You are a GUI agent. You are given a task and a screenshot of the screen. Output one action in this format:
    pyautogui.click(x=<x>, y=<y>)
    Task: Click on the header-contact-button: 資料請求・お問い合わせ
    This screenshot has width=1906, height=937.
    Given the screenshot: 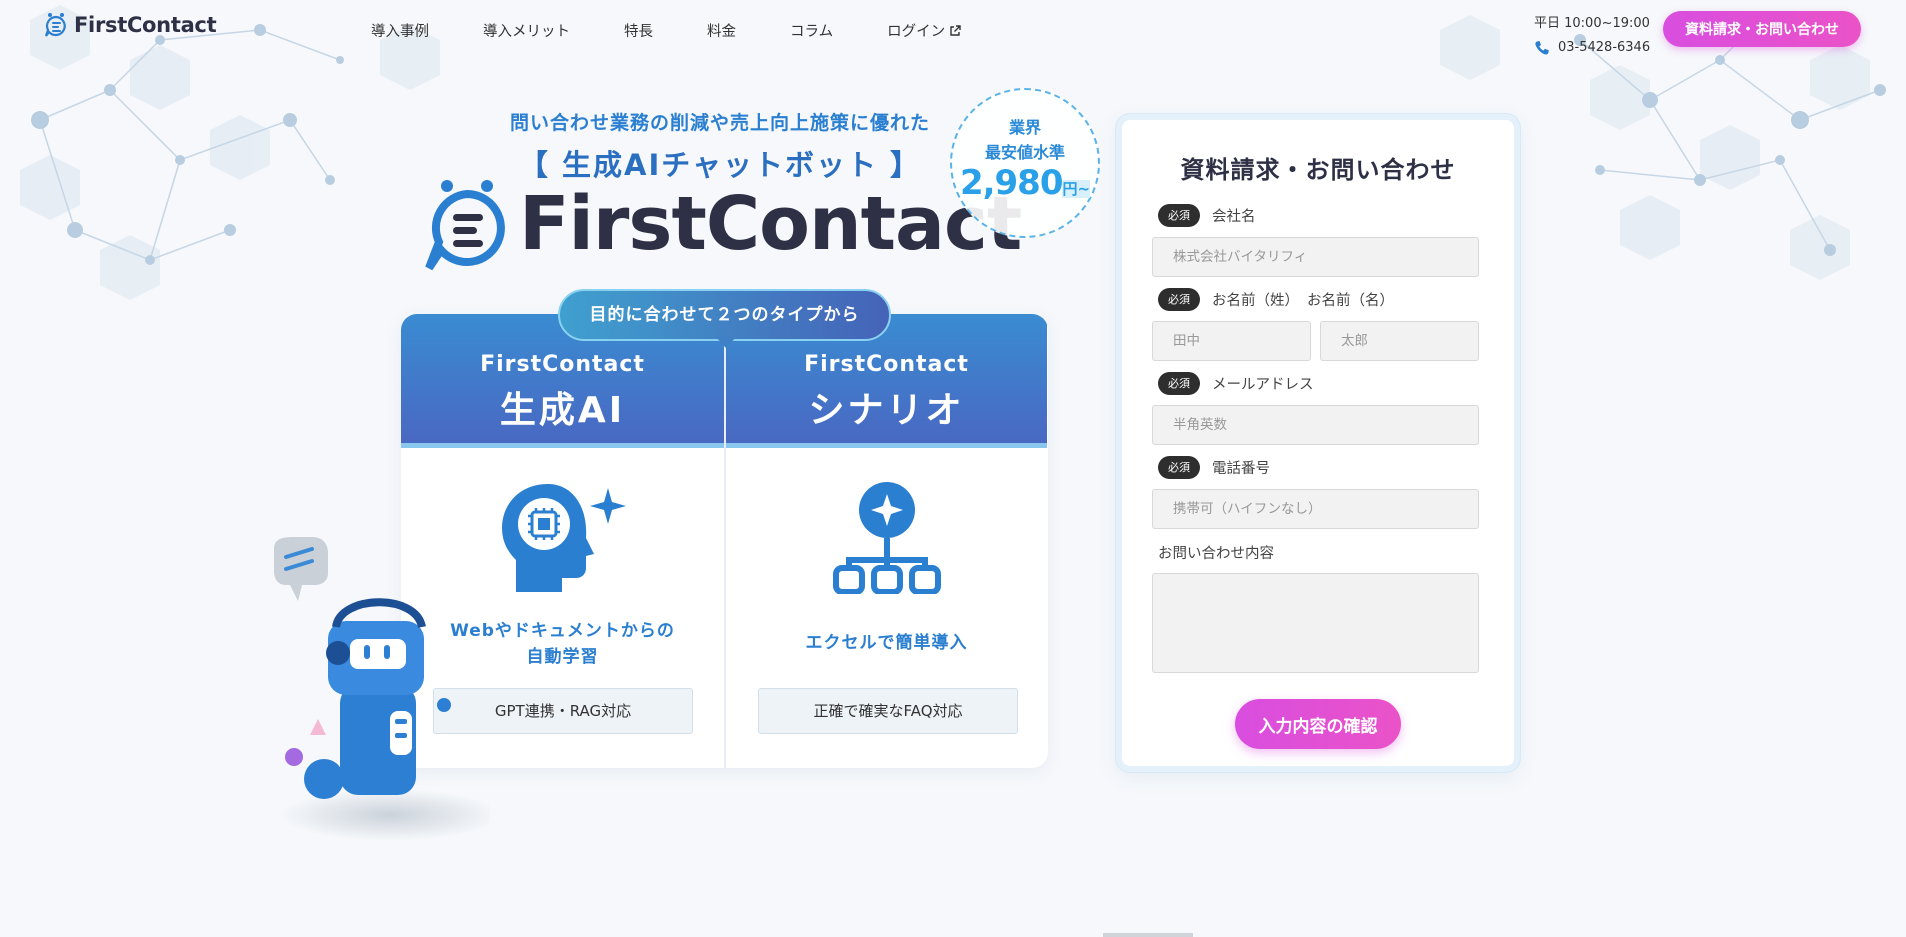 What is the action you would take?
    pyautogui.click(x=1762, y=29)
    